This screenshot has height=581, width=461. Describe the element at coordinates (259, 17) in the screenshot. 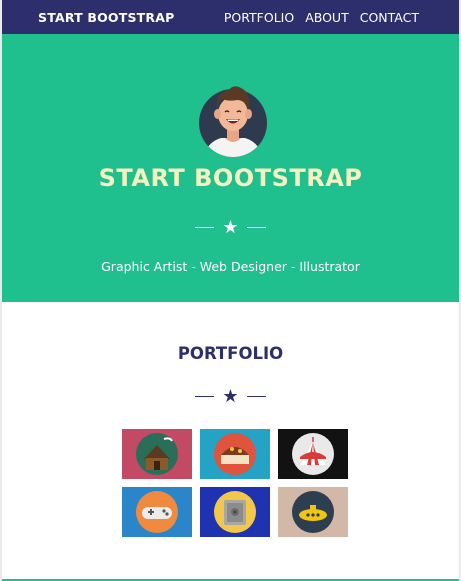

I see `nav-link-portfolio: PORTFOLIO` at that location.